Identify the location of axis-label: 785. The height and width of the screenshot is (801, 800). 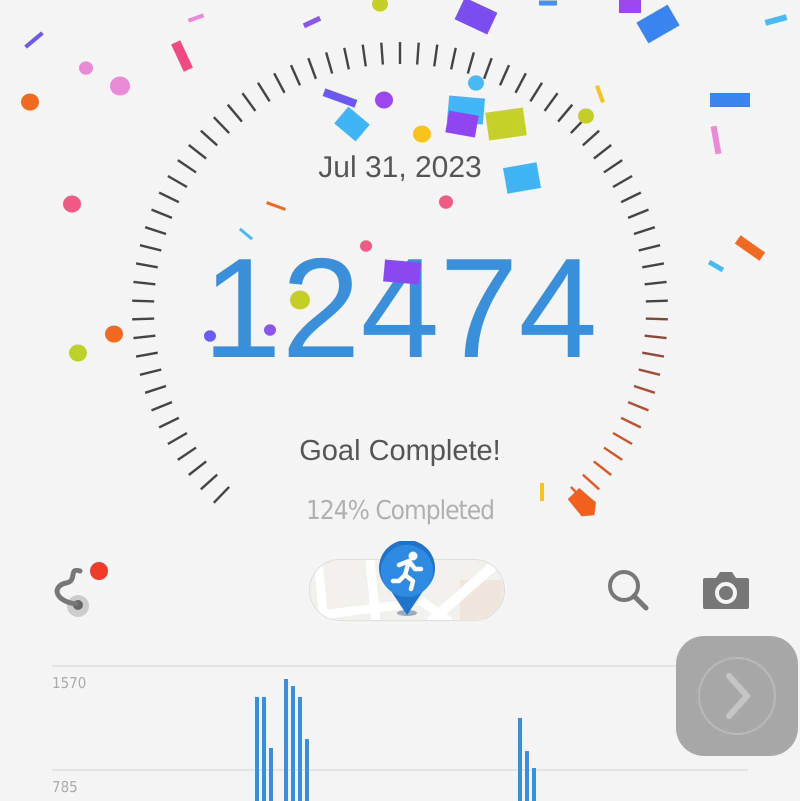
(65, 787).